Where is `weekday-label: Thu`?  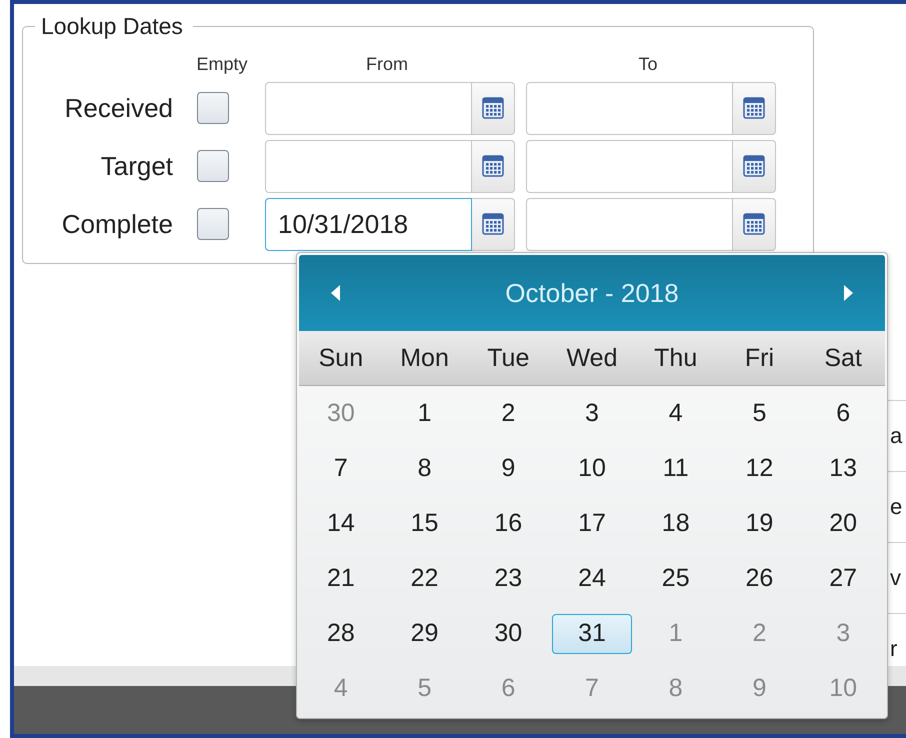 weekday-label: Thu is located at coordinates (675, 358).